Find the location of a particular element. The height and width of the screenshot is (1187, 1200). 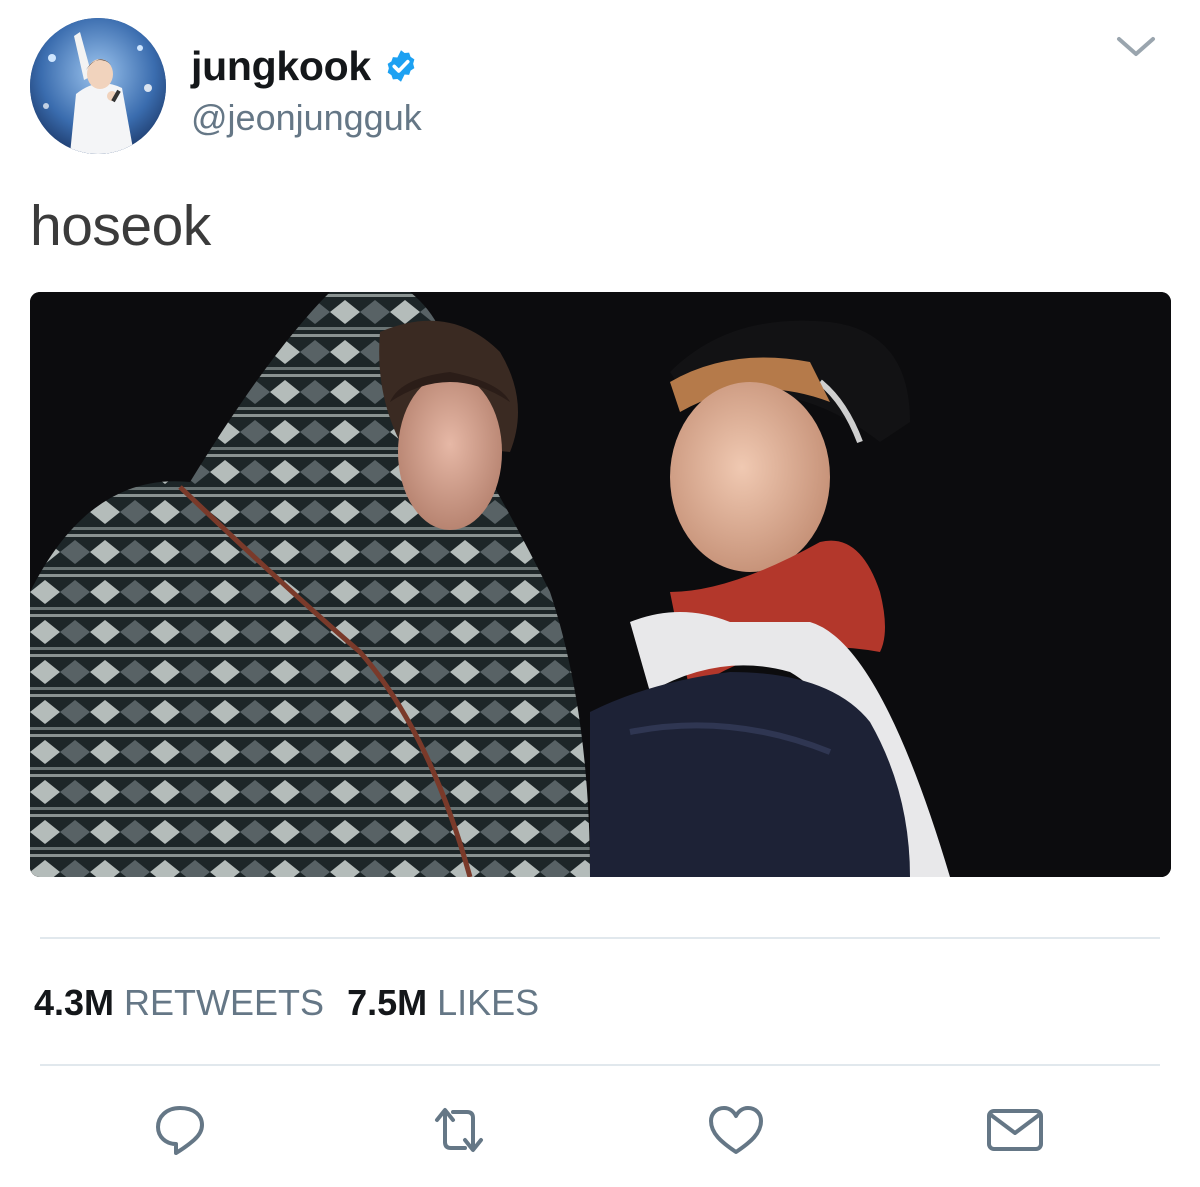

chevron-down-icon is located at coordinates (1136, 45).